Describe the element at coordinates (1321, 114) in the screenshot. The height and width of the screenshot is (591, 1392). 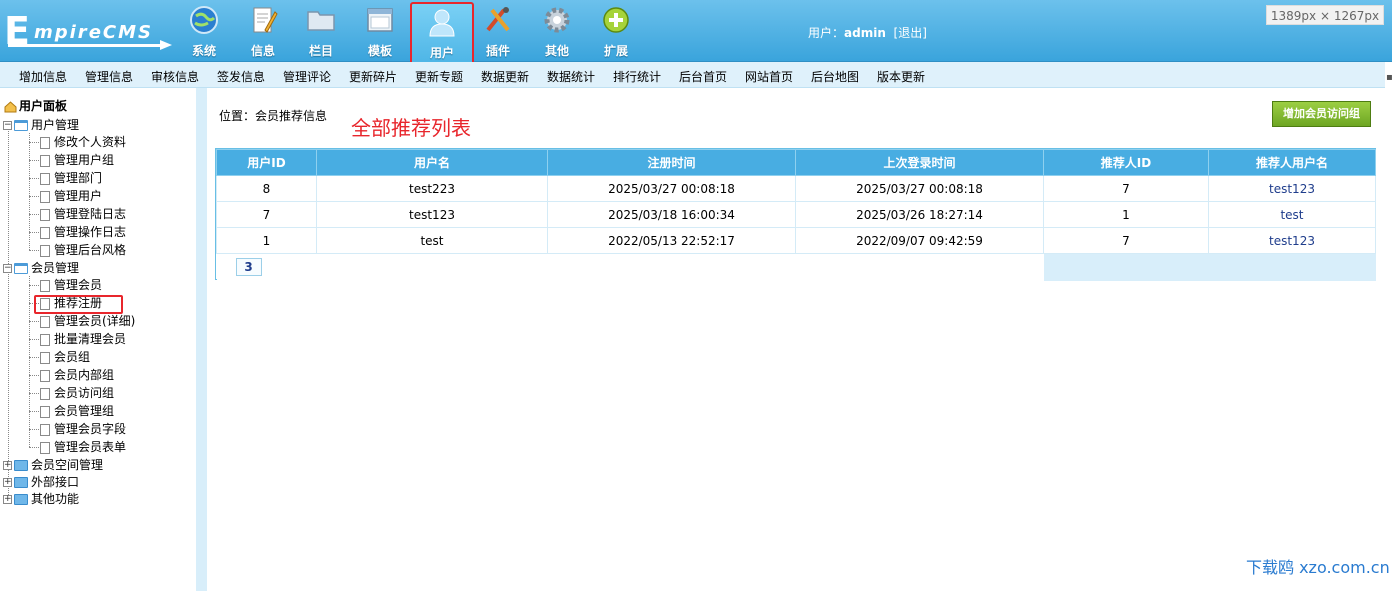
I see `add-member-access-group-button: 增加会员访问组` at that location.